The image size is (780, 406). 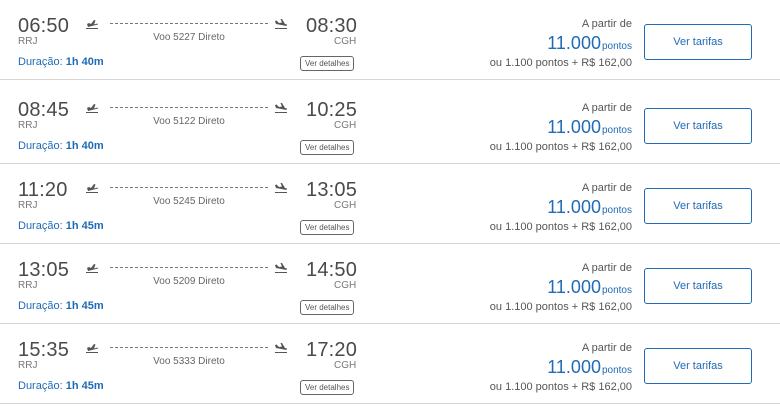 I want to click on arrival-time: 17:20, so click(x=332, y=350).